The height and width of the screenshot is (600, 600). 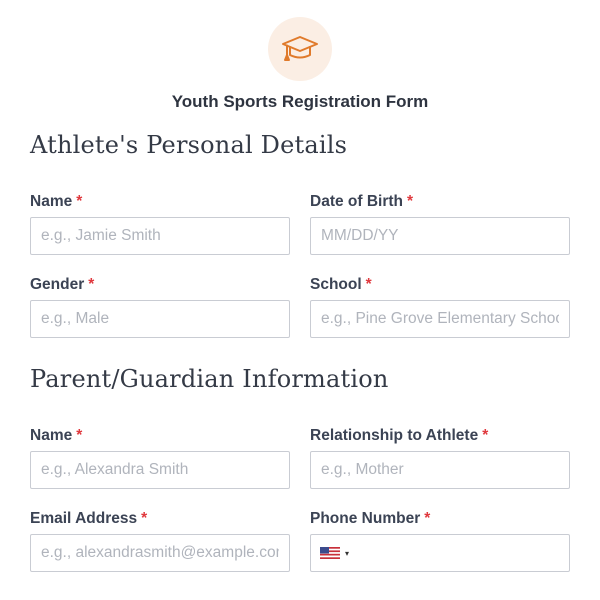 I want to click on athlete-name-label-text: Name, so click(x=51, y=201).